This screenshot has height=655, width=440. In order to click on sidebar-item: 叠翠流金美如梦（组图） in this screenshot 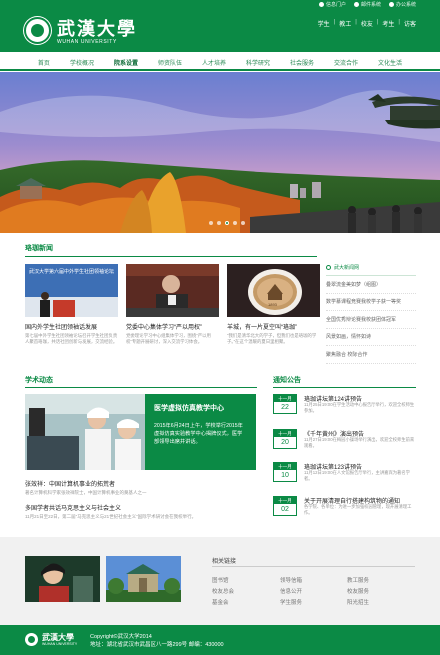, I will do `click(371, 285)`.